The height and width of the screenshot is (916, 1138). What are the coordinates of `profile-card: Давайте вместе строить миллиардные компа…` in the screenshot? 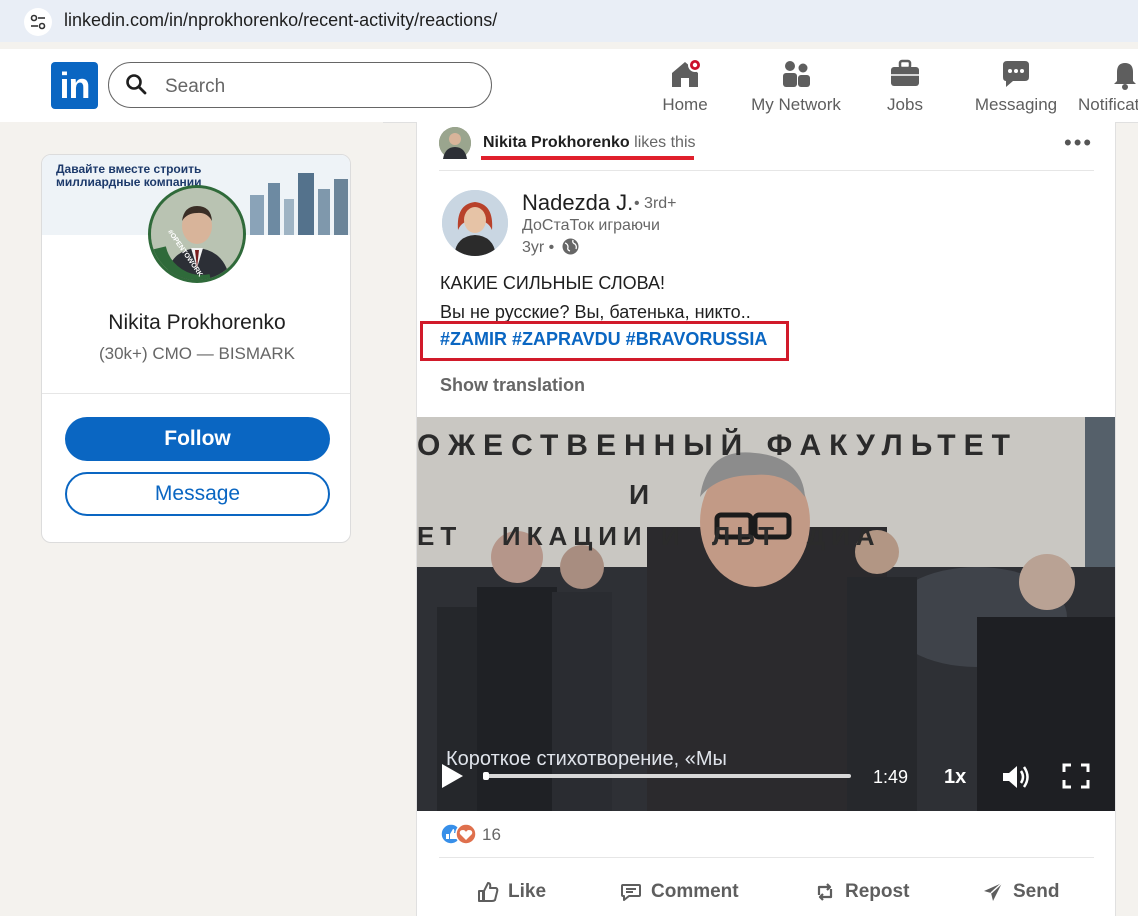 It's located at (196, 348).